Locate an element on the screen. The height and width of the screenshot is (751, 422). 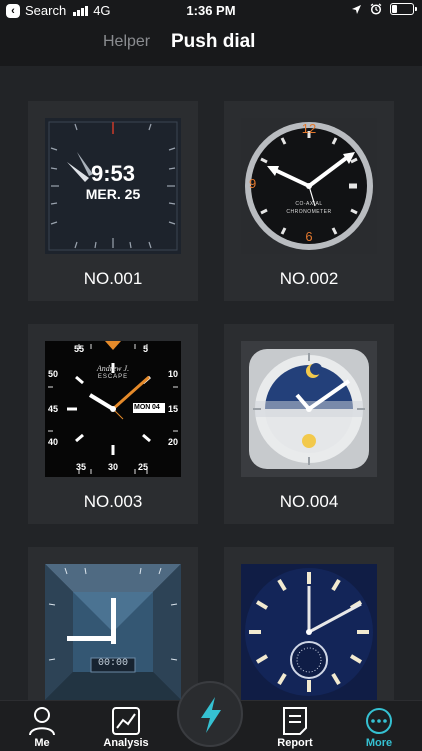
alarm-icon is located at coordinates (376, 9).